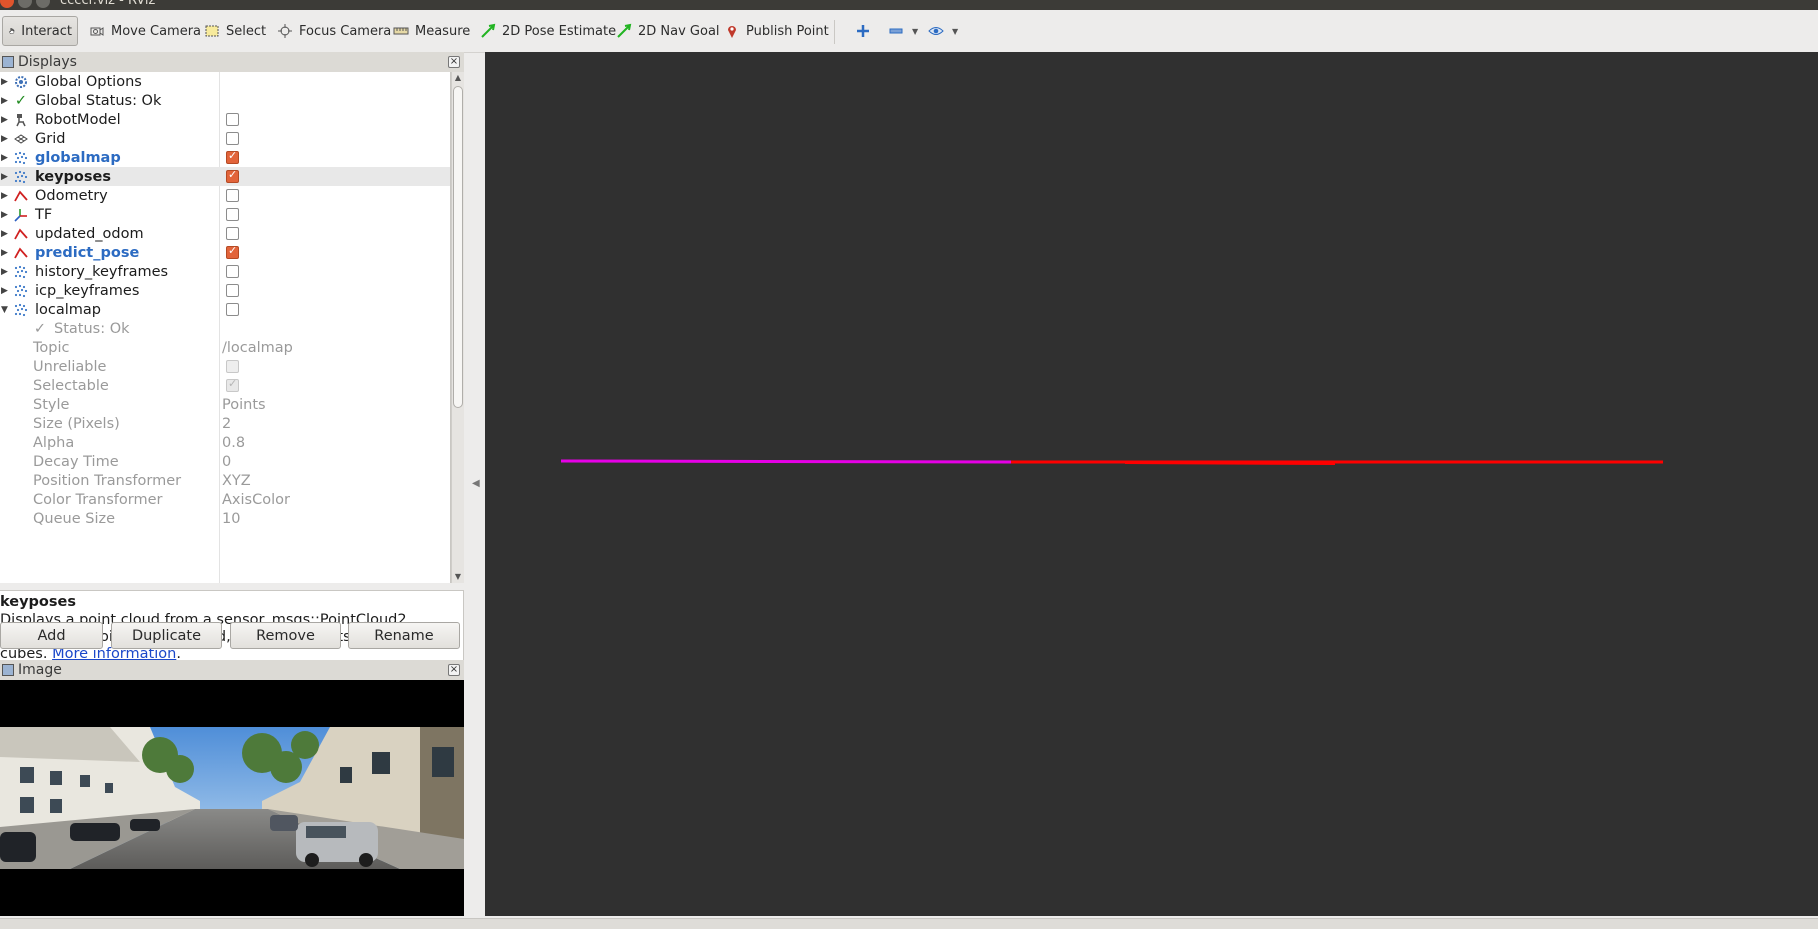 The width and height of the screenshot is (1818, 929). I want to click on image-panel-title: Image, so click(40, 670).